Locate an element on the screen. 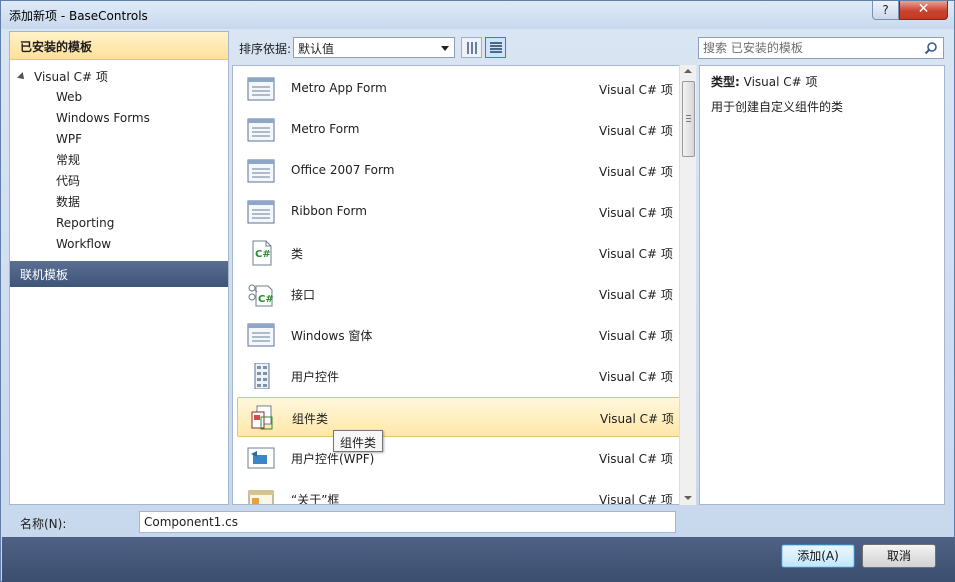 Image resolution: width=955 pixels, height=582 pixels. details-type-line: 类型: Visual C# 项 is located at coordinates (764, 81).